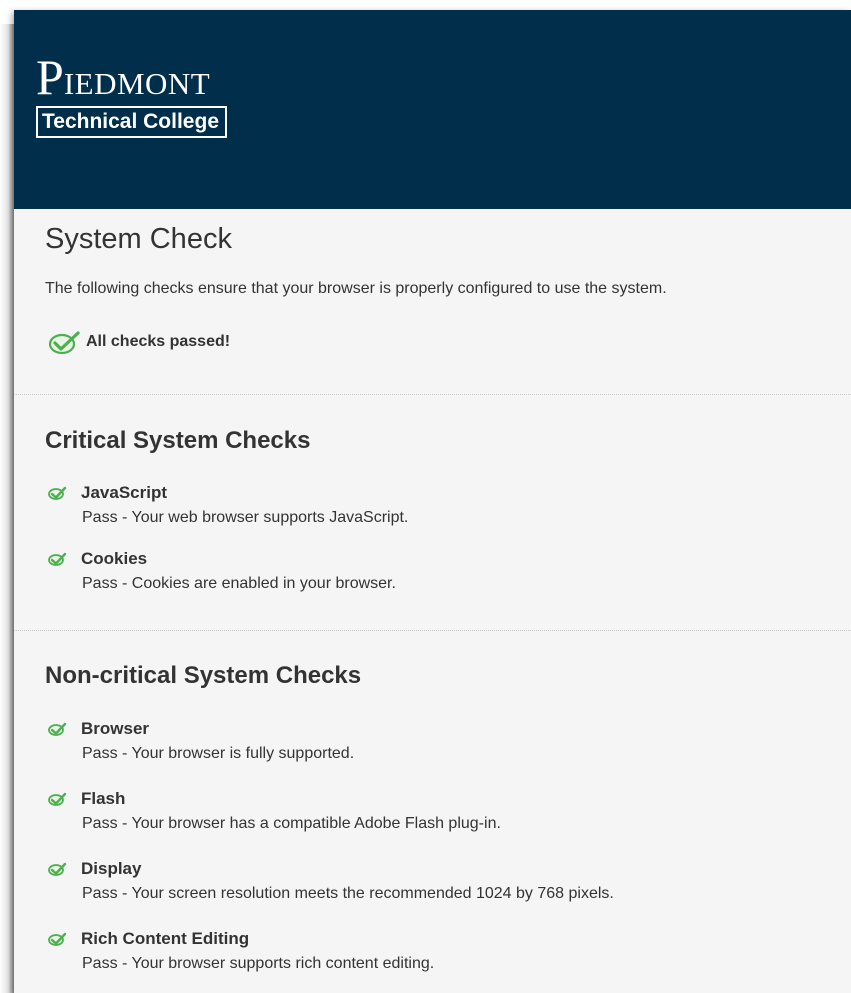 Image resolution: width=851 pixels, height=993 pixels. Describe the element at coordinates (115, 728) in the screenshot. I see `check-name: Browser` at that location.